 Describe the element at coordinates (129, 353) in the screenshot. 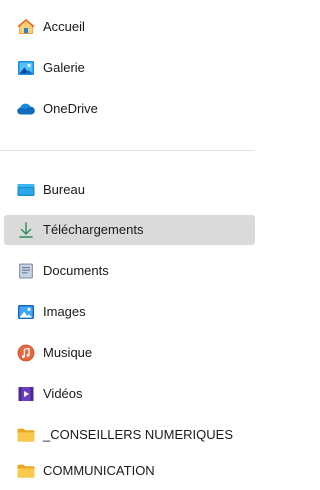

I see `nav-item-musique: Musique` at that location.